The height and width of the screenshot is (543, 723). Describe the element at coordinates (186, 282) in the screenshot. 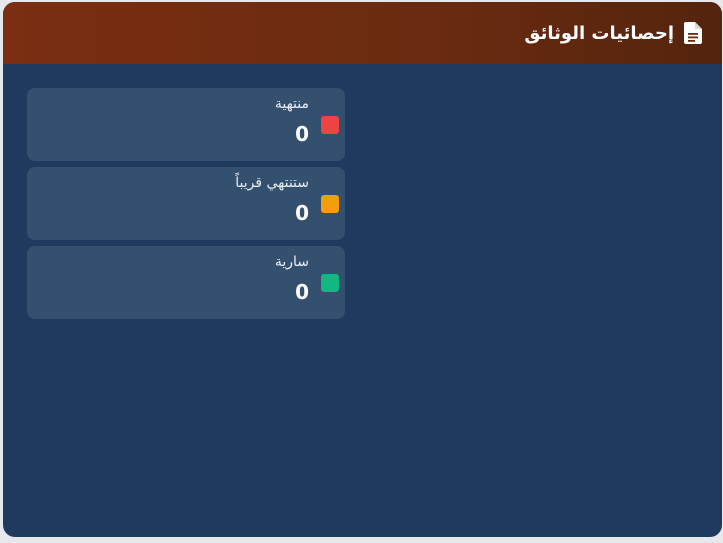

I see `stat-card-valid: سارية 0` at that location.